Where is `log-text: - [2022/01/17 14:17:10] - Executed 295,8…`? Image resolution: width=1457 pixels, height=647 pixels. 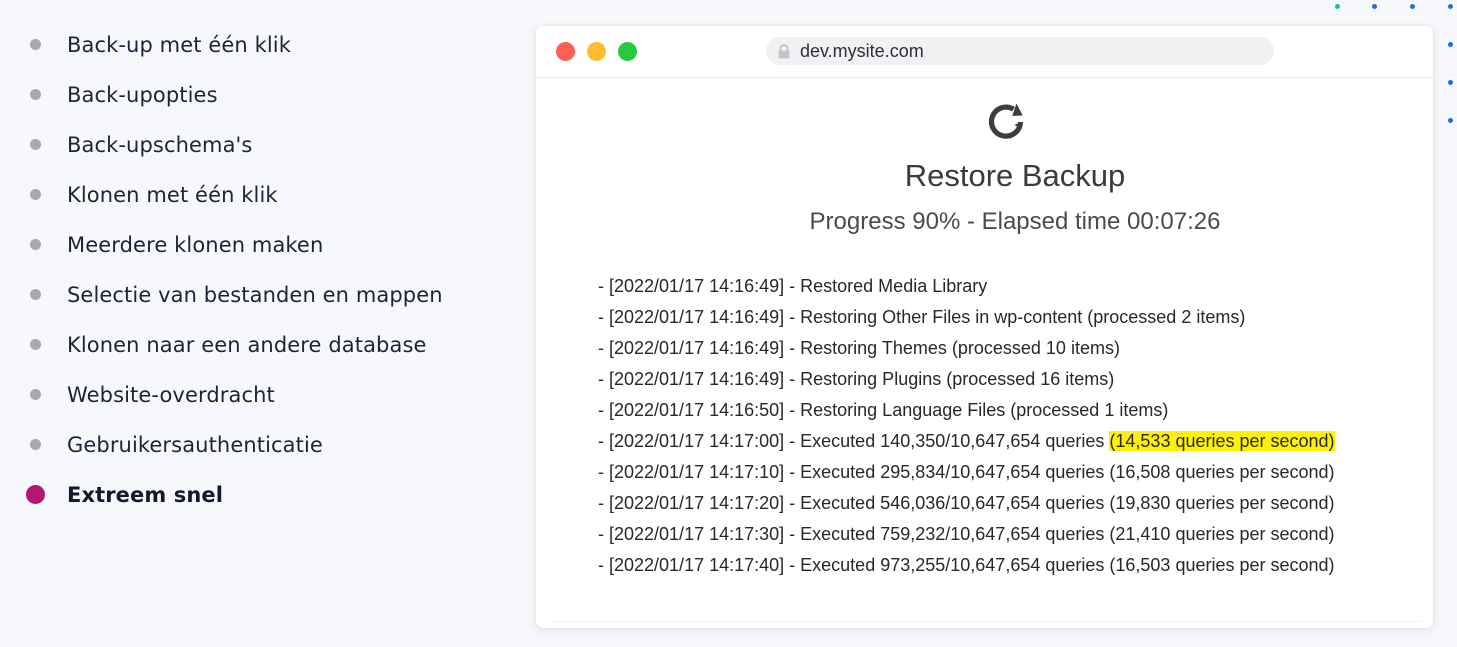 log-text: - [2022/01/17 14:17:10] - Executed 295,8… is located at coordinates (966, 472).